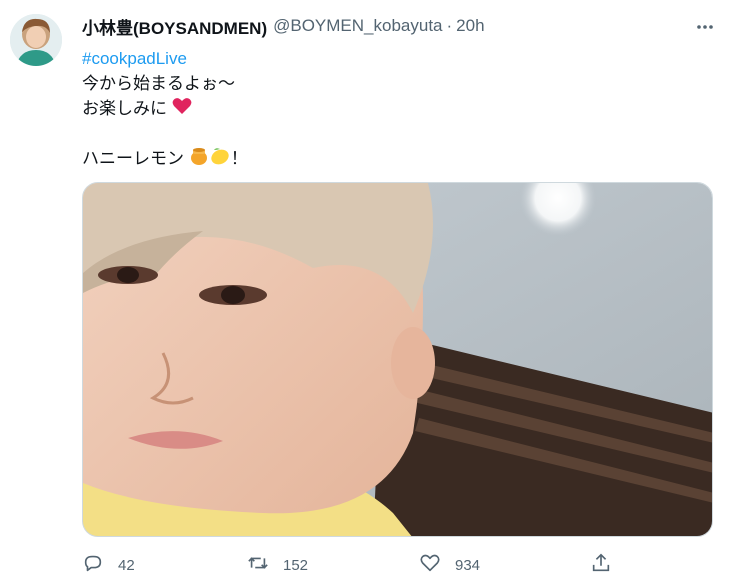 The height and width of the screenshot is (587, 734). What do you see at coordinates (134, 58) in the screenshot?
I see `hashtag-link: #cookpadLive` at bounding box center [134, 58].